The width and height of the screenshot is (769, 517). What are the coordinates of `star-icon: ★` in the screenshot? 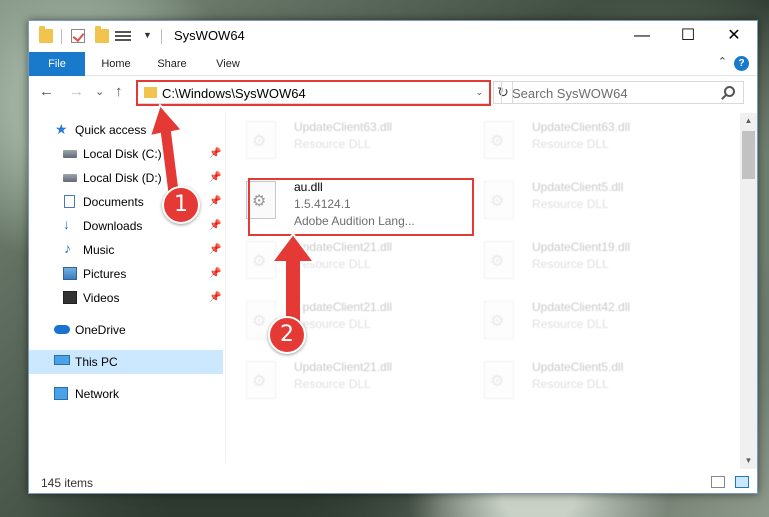 It's located at (61, 129).